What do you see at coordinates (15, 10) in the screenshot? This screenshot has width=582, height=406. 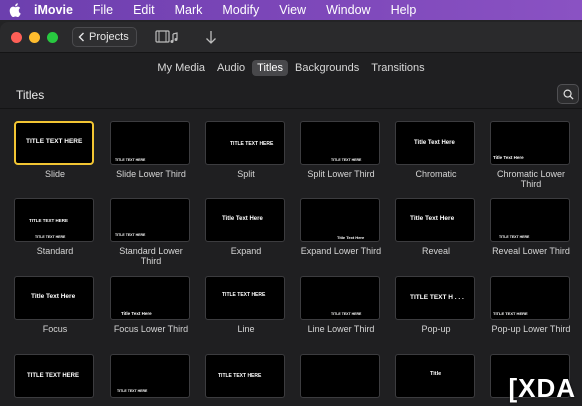 I see `apple-menu-icon` at bounding box center [15, 10].